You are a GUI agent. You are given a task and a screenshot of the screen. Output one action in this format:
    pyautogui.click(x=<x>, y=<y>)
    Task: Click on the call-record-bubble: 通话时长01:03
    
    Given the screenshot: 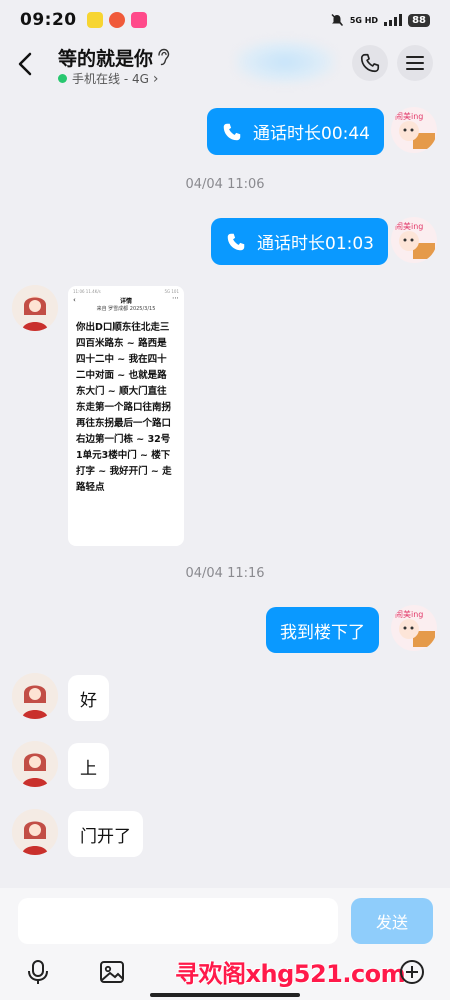 What is the action you would take?
    pyautogui.click(x=299, y=241)
    